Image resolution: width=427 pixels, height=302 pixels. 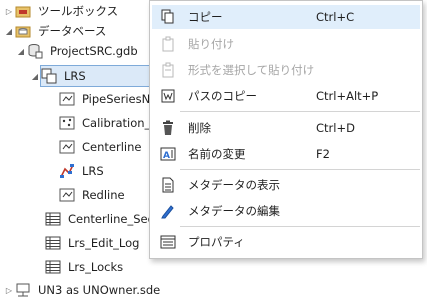 I want to click on tree-node-toolboxes: ▷ ツールボックス, so click(x=61, y=11).